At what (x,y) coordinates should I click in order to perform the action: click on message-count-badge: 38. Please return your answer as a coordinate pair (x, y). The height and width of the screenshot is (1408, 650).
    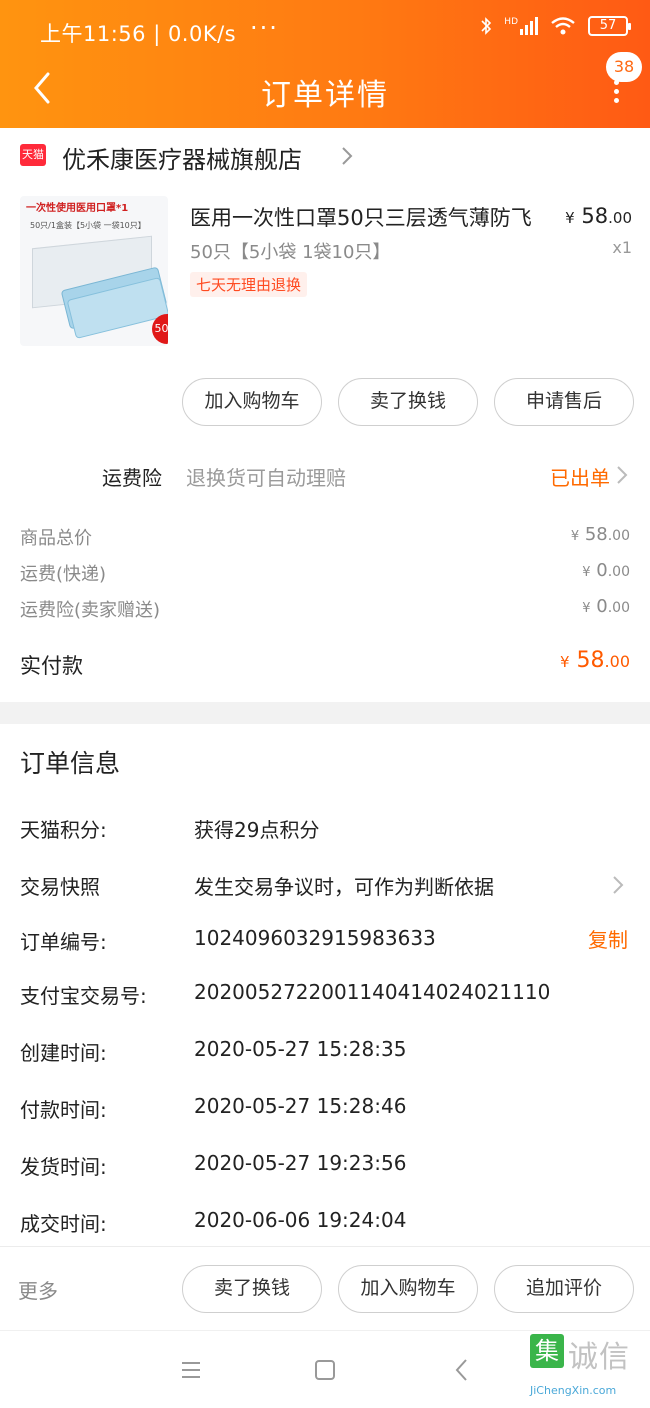
    Looking at the image, I should click on (624, 67).